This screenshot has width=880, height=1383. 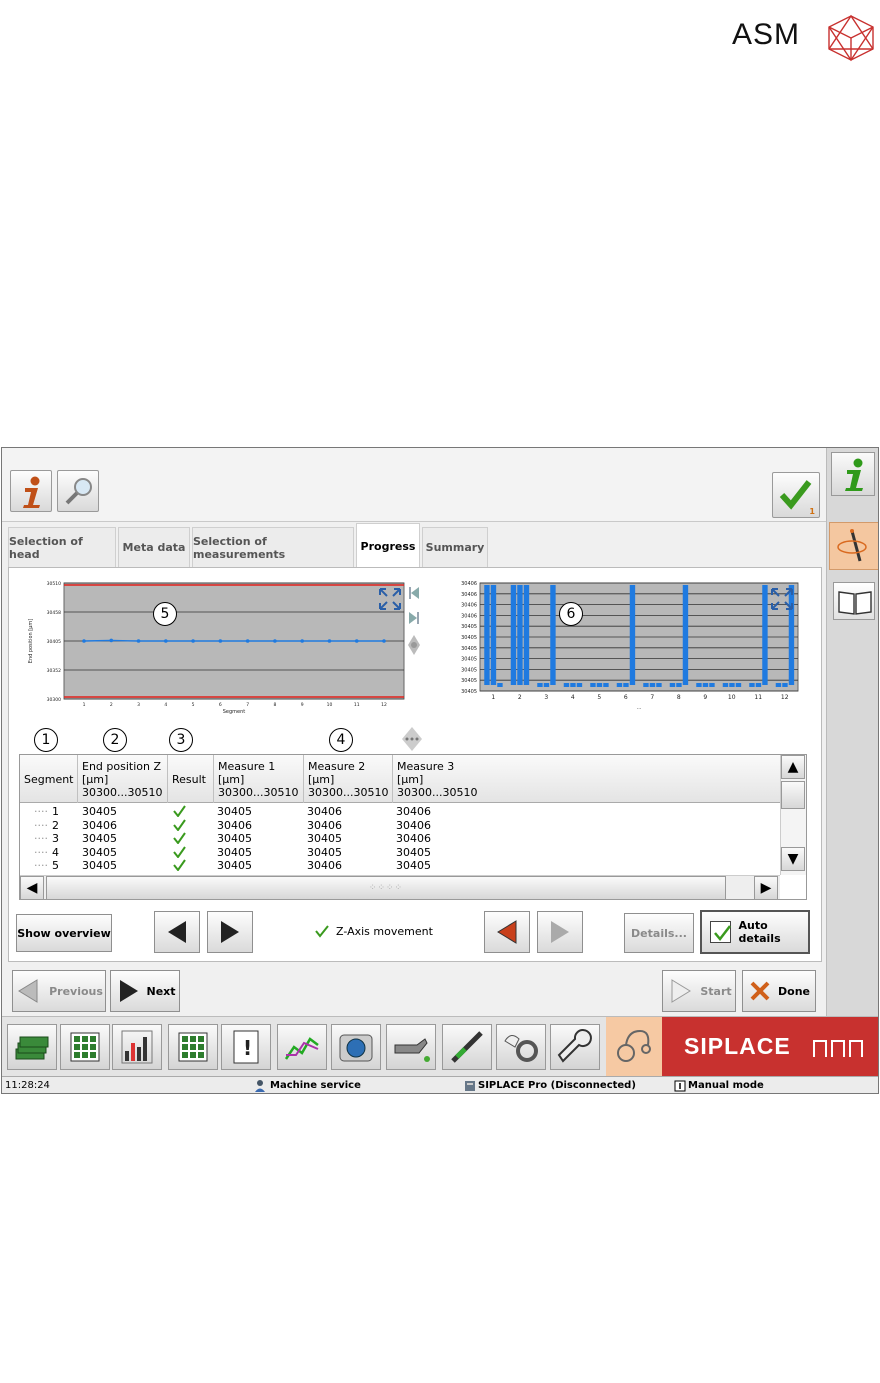 What do you see at coordinates (49, 779) in the screenshot?
I see `col-segment: Segment` at bounding box center [49, 779].